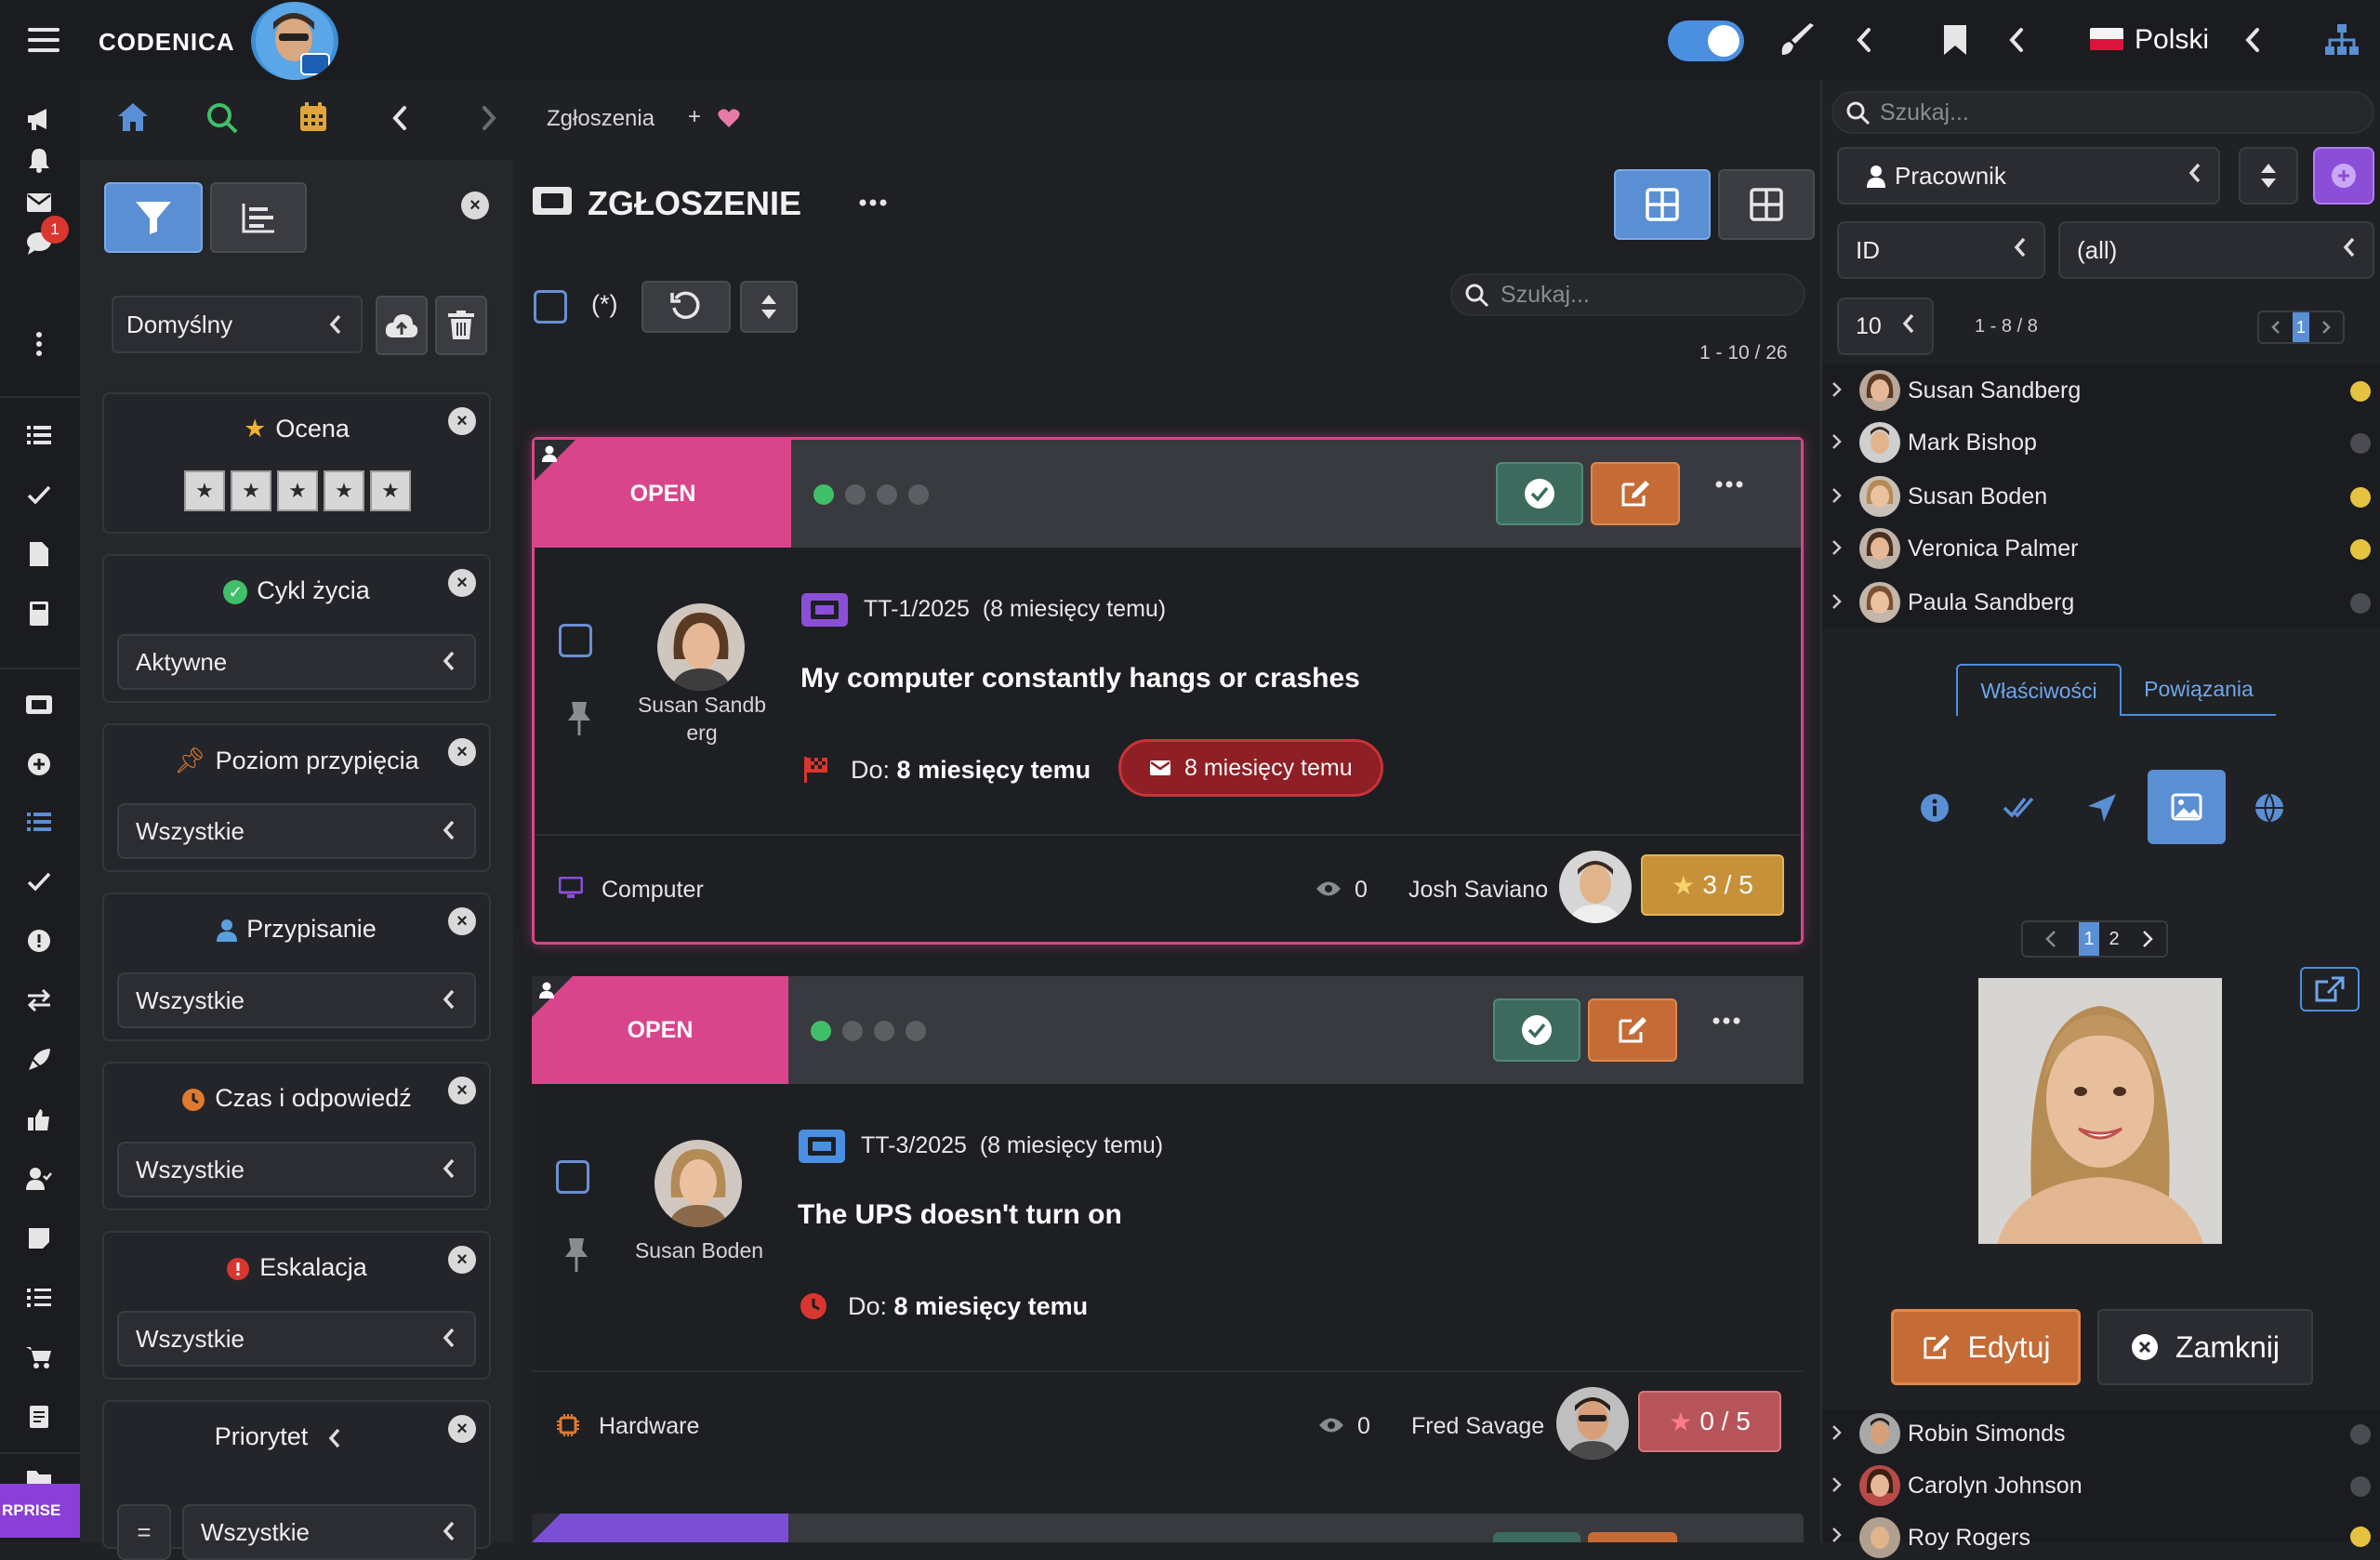 The width and height of the screenshot is (2380, 1560). I want to click on brush-icon, so click(1797, 40).